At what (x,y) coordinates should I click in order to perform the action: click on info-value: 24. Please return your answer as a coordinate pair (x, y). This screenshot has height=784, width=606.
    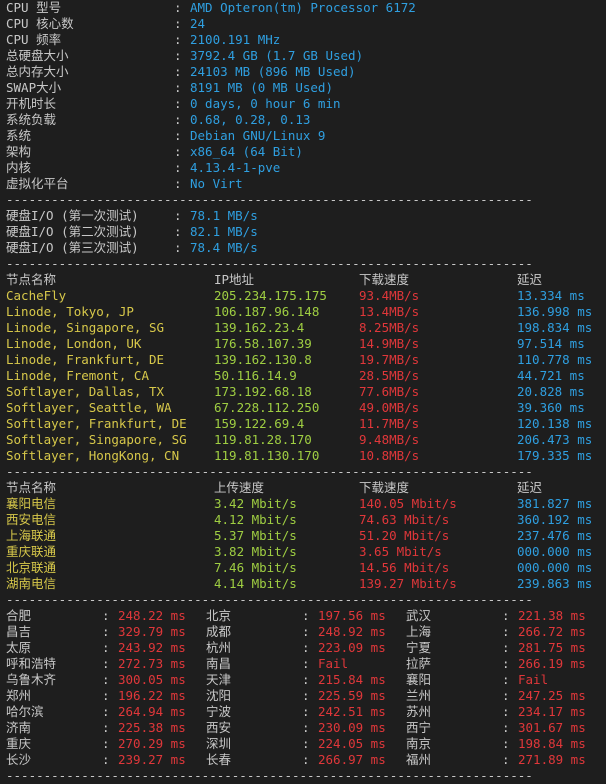
    Looking at the image, I should click on (198, 23).